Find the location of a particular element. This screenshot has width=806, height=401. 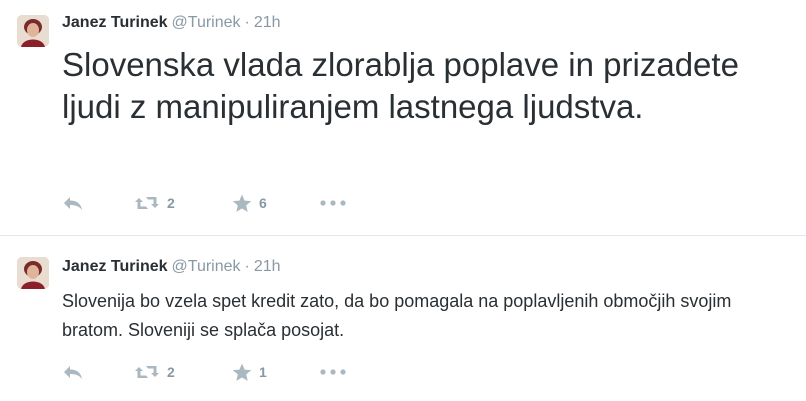

tweet-actions: 2 1 is located at coordinates (204, 372).